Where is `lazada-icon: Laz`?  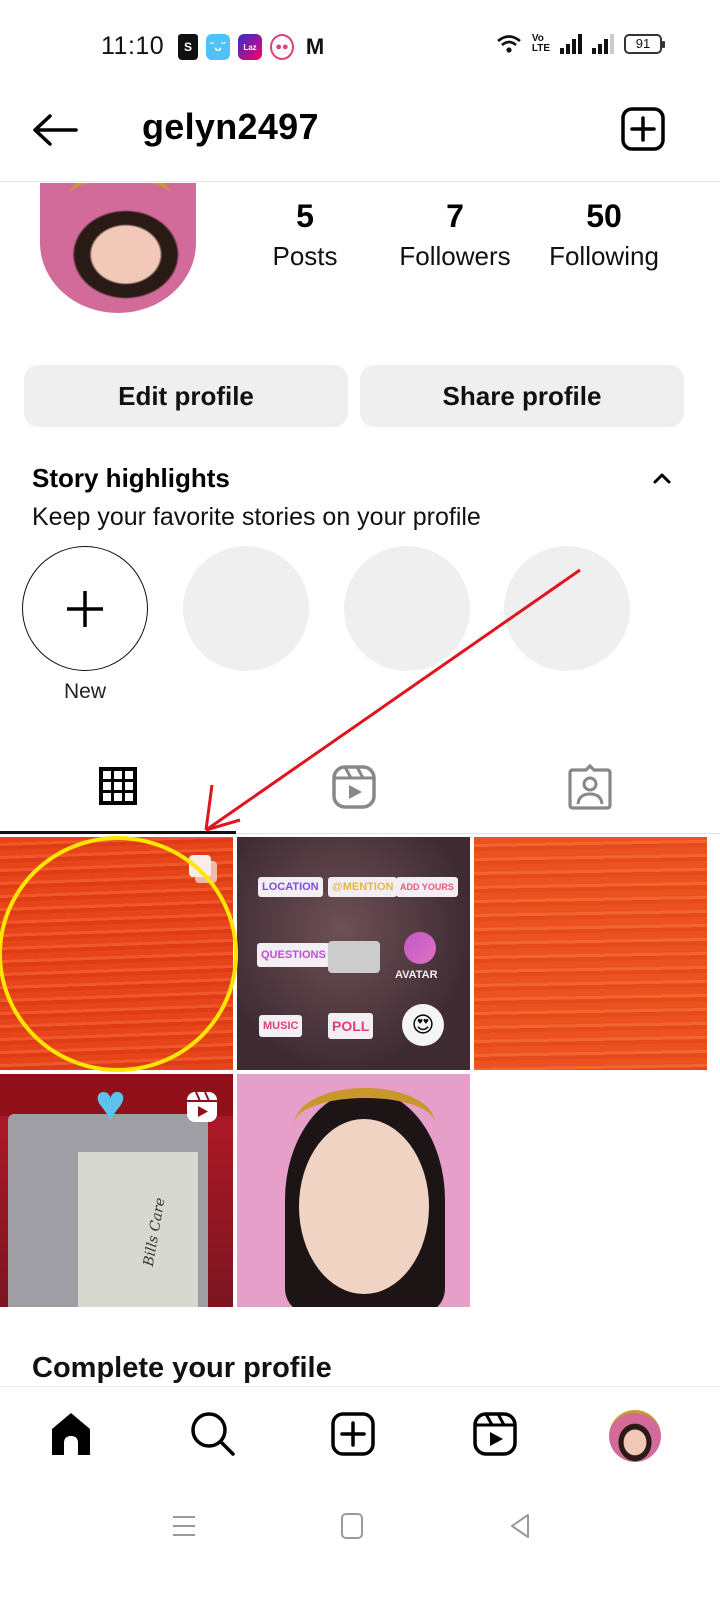 lazada-icon: Laz is located at coordinates (250, 47).